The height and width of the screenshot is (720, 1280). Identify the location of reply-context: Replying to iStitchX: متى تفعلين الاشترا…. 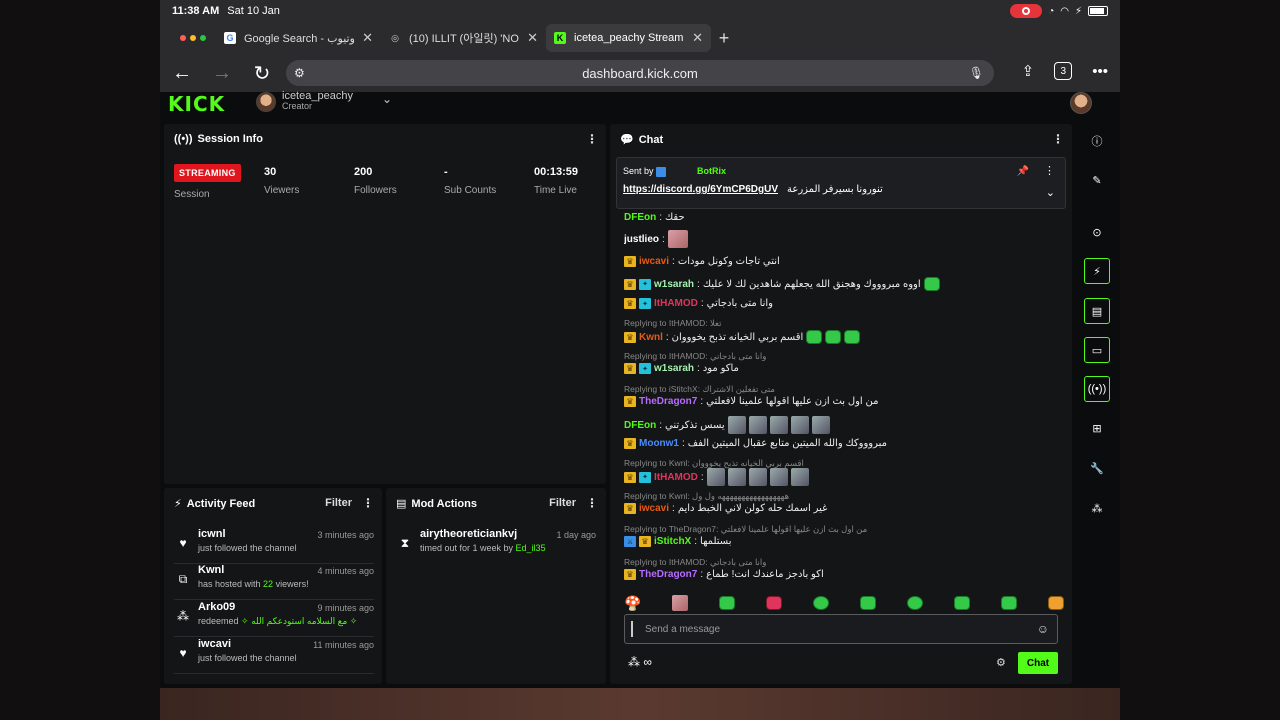
(699, 389).